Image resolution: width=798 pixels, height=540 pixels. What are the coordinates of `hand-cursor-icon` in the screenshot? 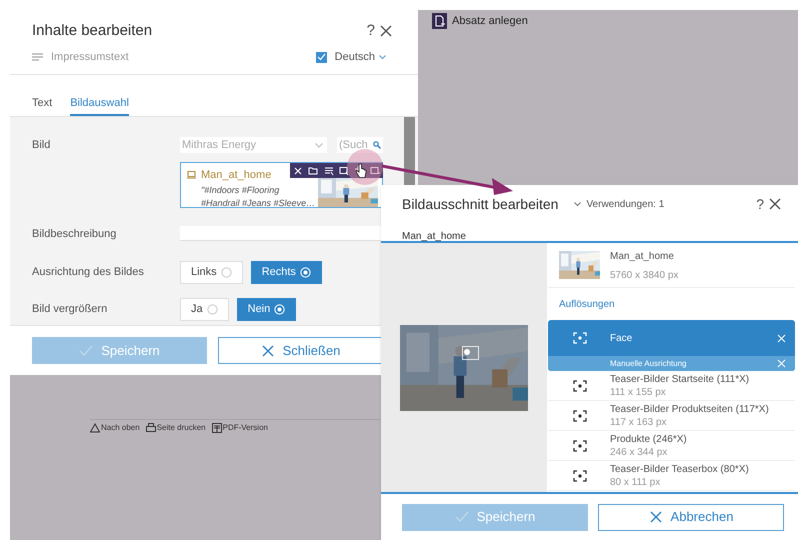 It's located at (361, 171).